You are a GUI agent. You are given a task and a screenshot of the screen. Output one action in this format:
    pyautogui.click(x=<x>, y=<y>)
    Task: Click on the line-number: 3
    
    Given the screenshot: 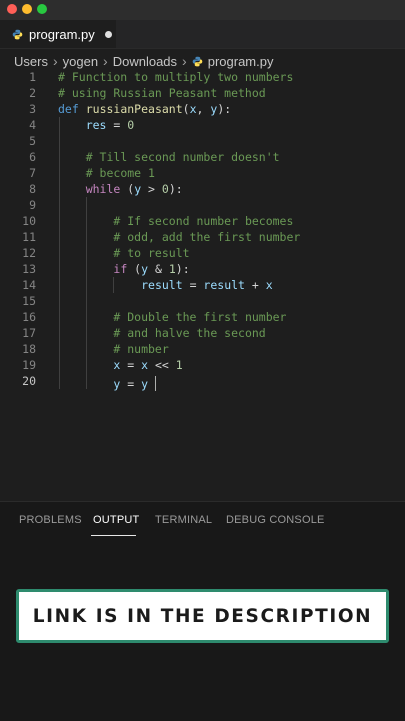 What is the action you would take?
    pyautogui.click(x=32, y=109)
    